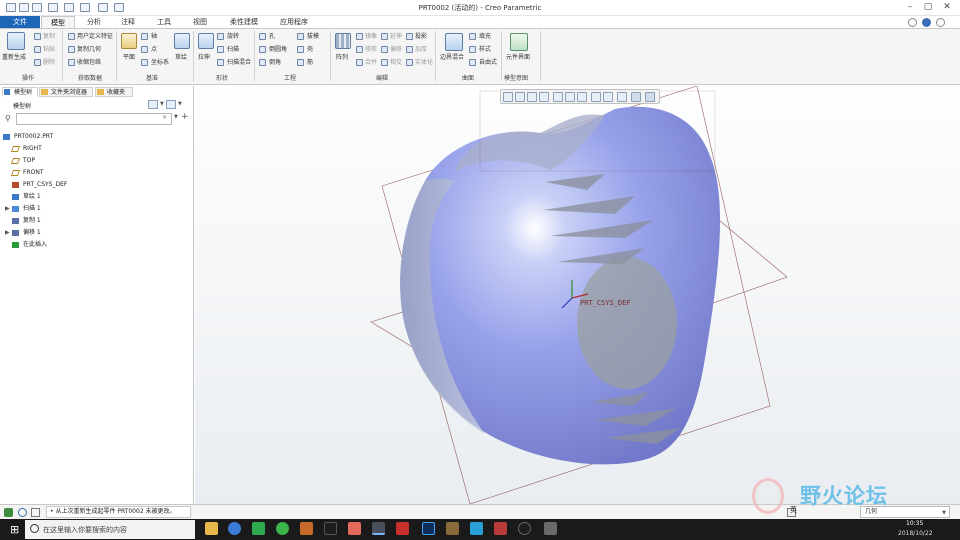 The image size is (960, 540). What do you see at coordinates (128, 22) in the screenshot?
I see `tab-annotate: 注释` at bounding box center [128, 22].